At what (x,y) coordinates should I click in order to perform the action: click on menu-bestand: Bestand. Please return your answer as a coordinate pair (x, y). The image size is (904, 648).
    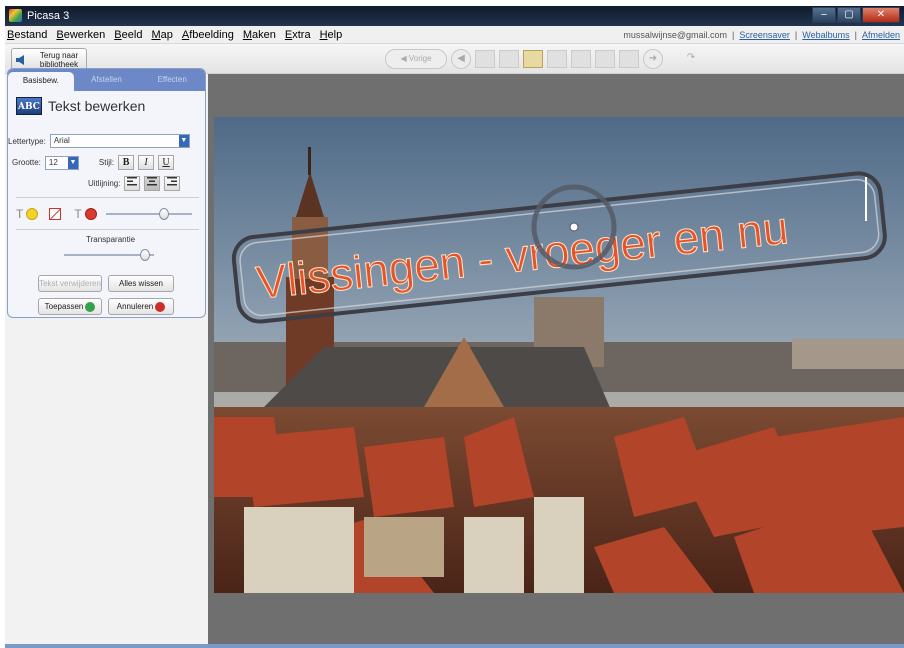
    Looking at the image, I should click on (27, 35).